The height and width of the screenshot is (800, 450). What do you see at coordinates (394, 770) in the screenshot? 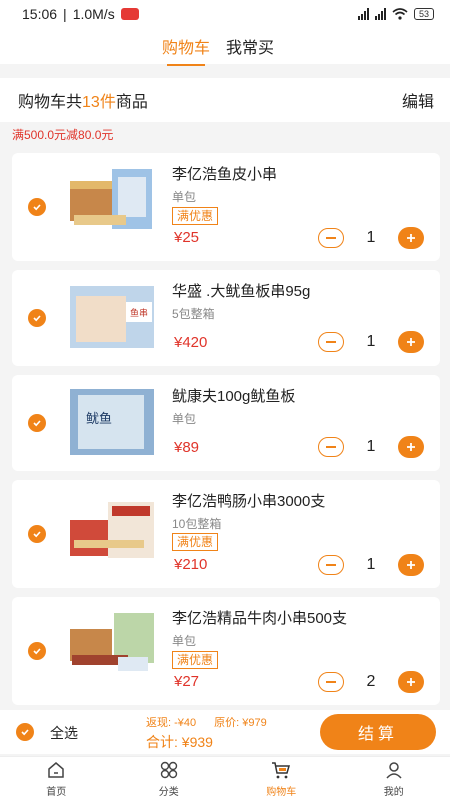
I see `profile-icon` at bounding box center [394, 770].